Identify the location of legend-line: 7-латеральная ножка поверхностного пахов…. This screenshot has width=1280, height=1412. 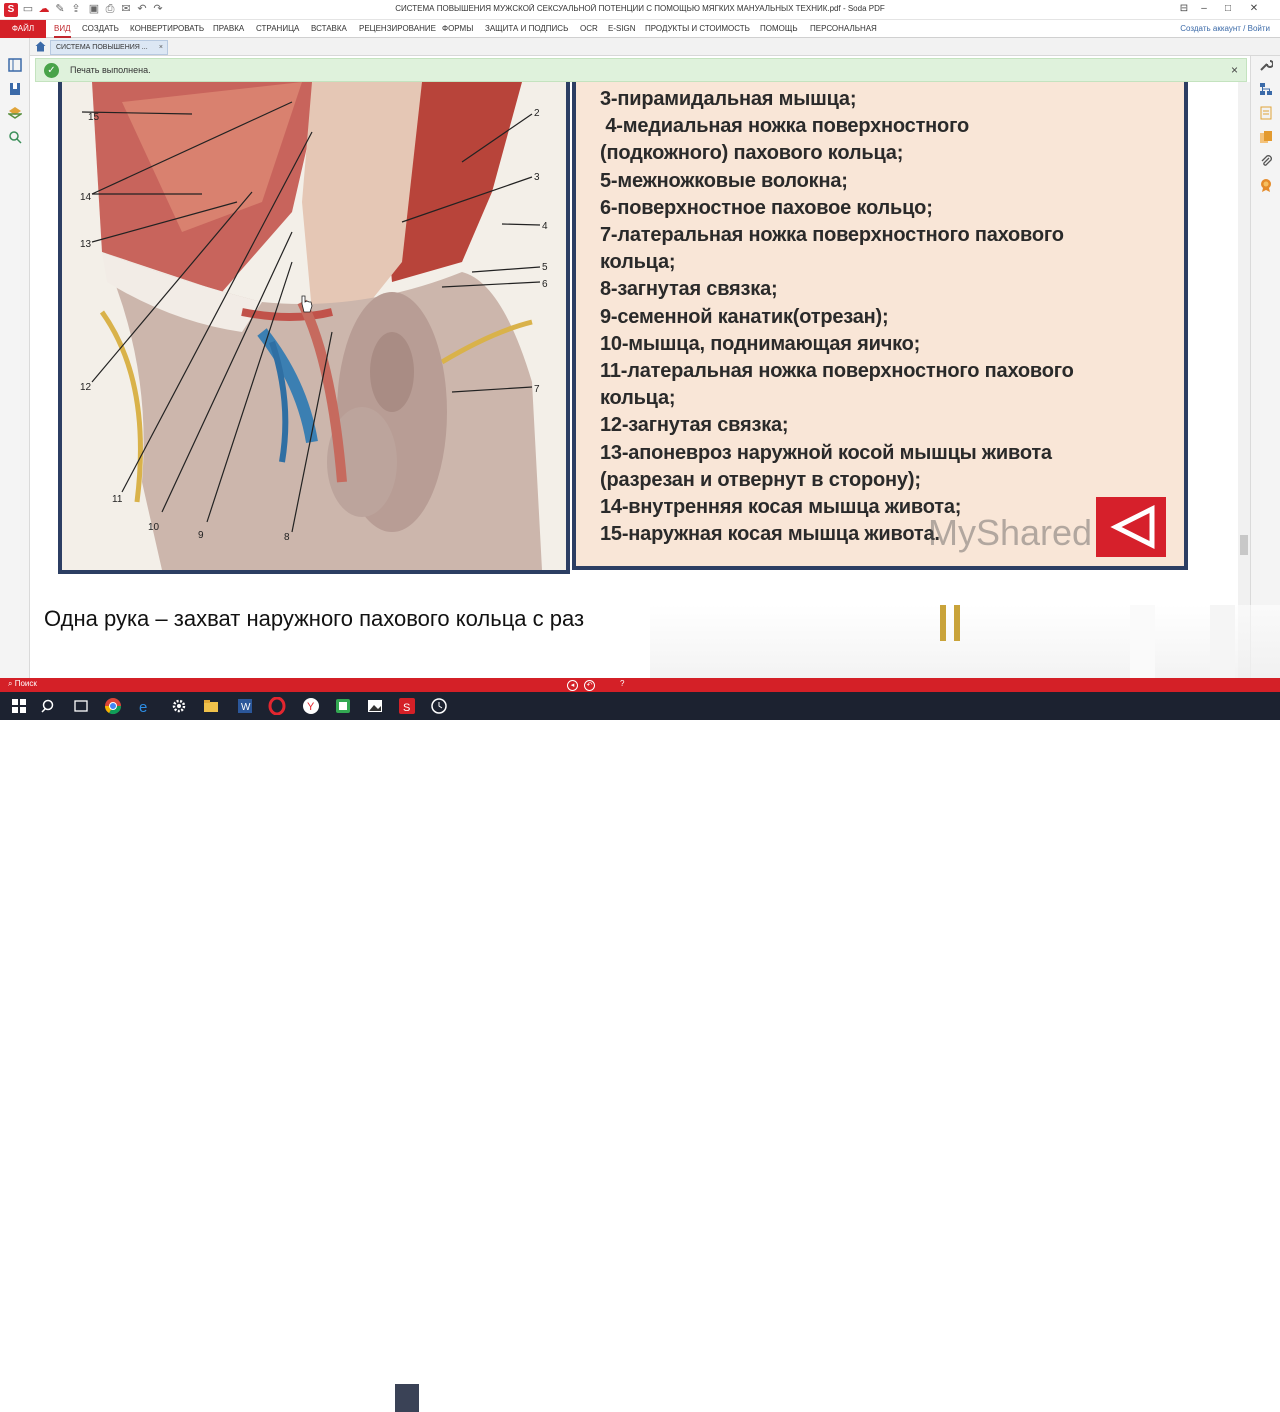
(832, 235).